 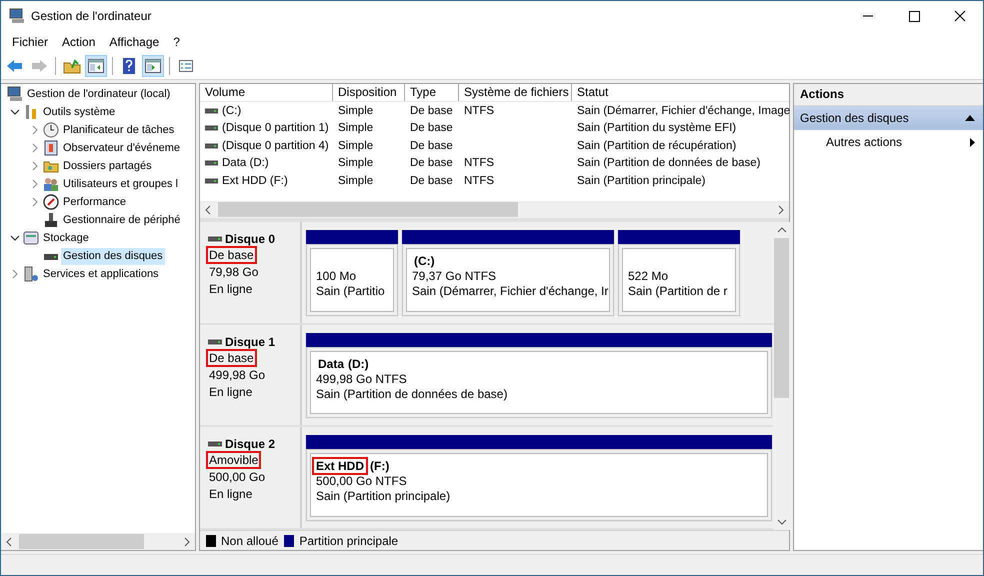 I want to click on partition-size: 499,98 Go NTFS, so click(x=362, y=379).